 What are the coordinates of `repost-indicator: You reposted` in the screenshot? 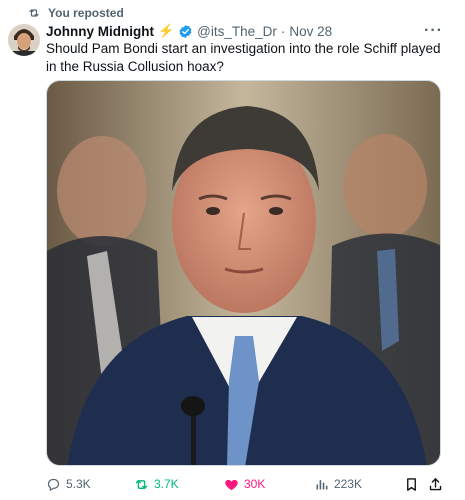 It's located at (76, 13).